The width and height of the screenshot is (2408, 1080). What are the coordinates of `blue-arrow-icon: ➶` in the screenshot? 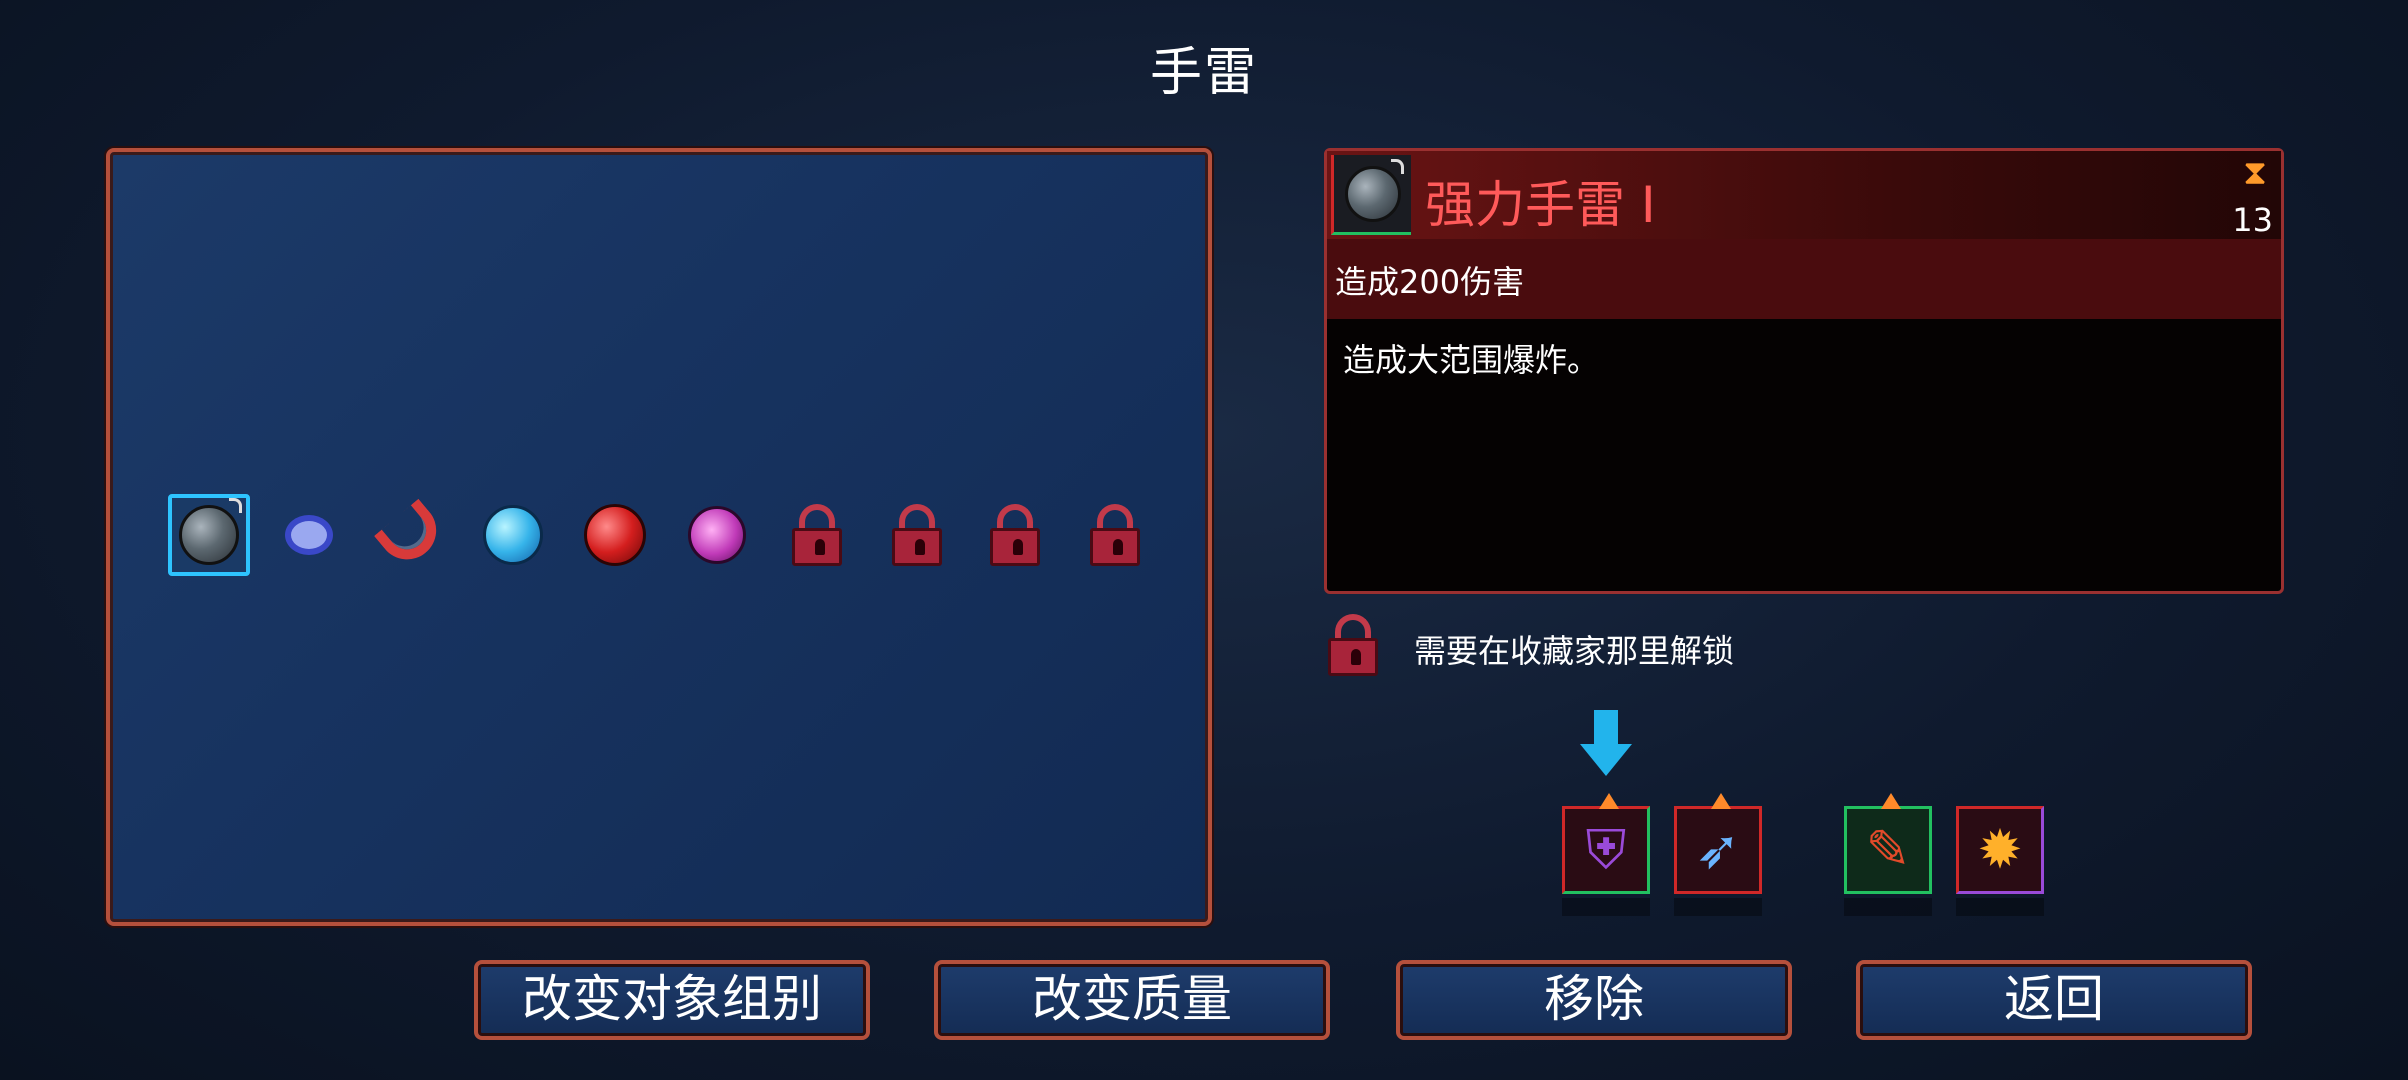 It's located at (1718, 849).